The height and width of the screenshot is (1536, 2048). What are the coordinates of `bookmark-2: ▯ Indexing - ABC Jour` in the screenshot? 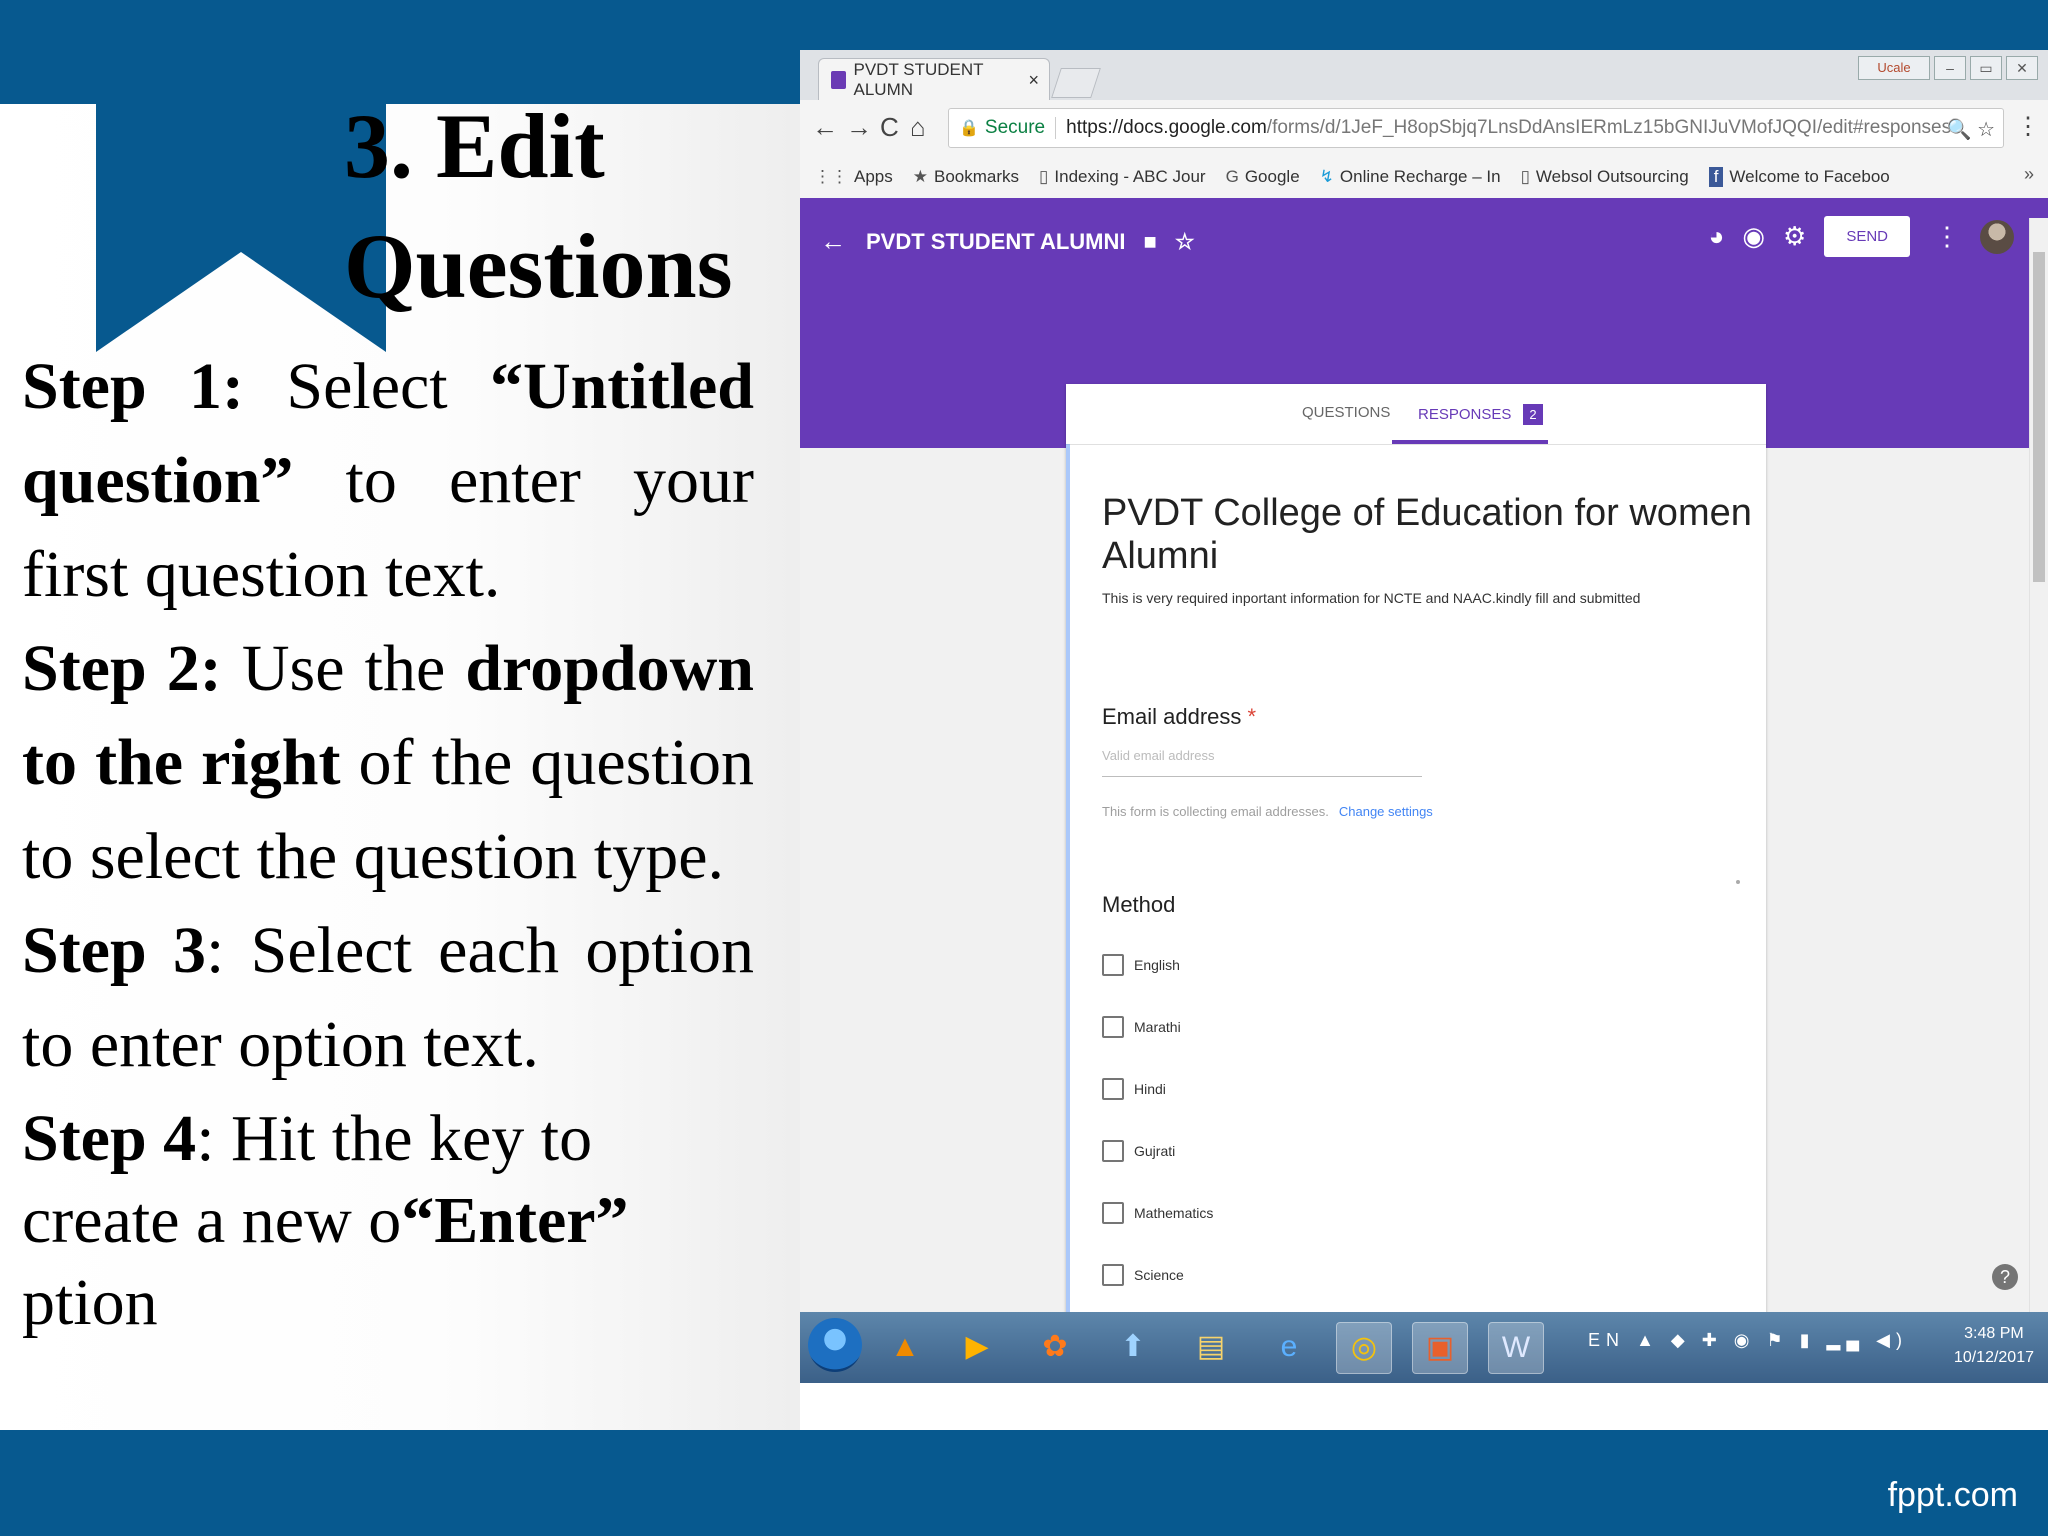 It's located at (1122, 177).